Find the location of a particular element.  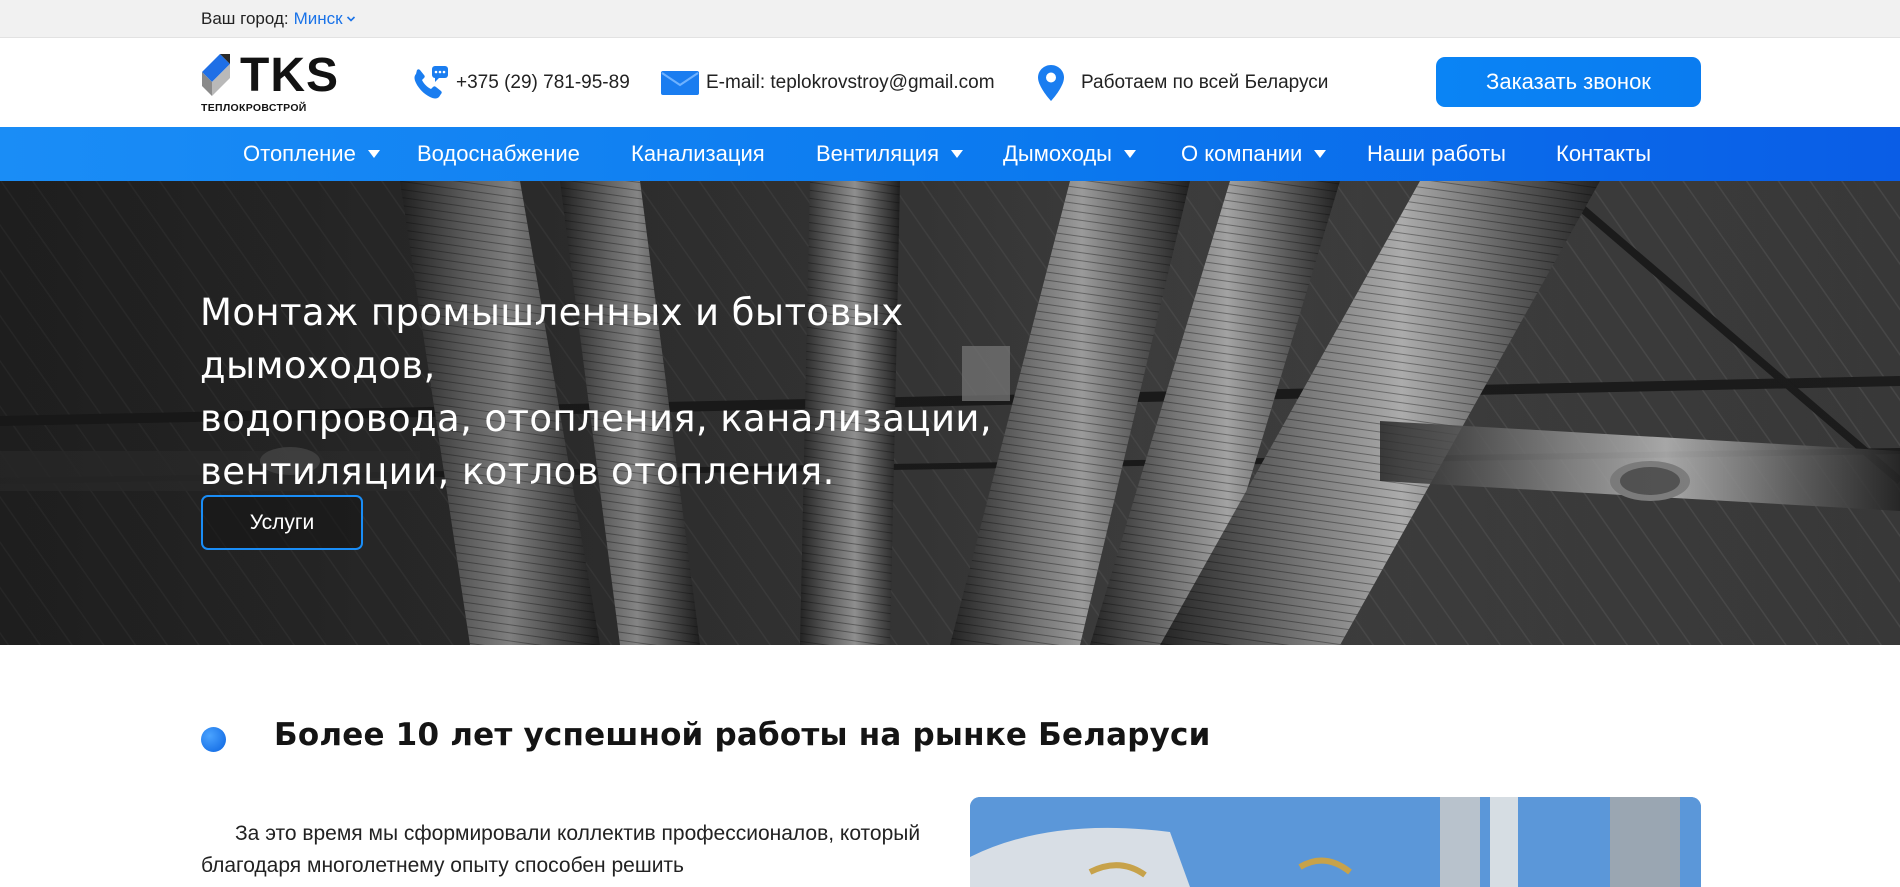

nav-item-contacts: Контакты is located at coordinates (1603, 154).